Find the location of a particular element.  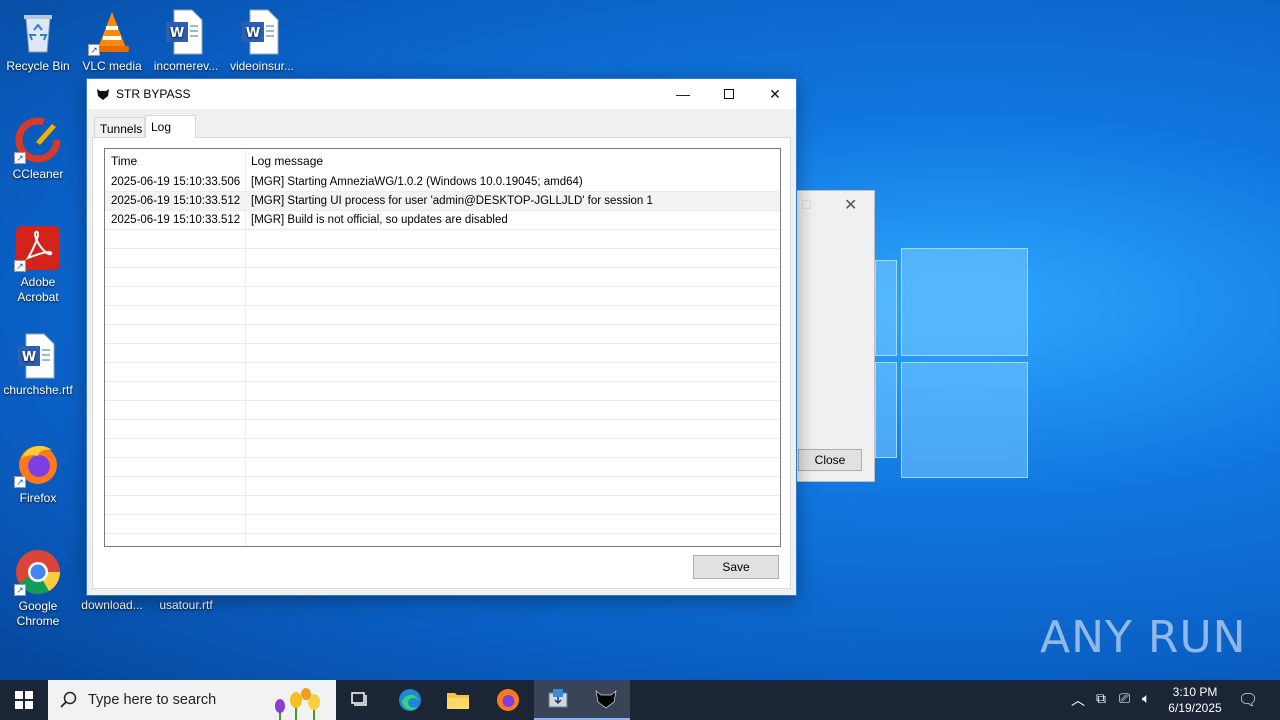

cell-time: 2025-06-19 15:10:33.506 is located at coordinates (176, 182).